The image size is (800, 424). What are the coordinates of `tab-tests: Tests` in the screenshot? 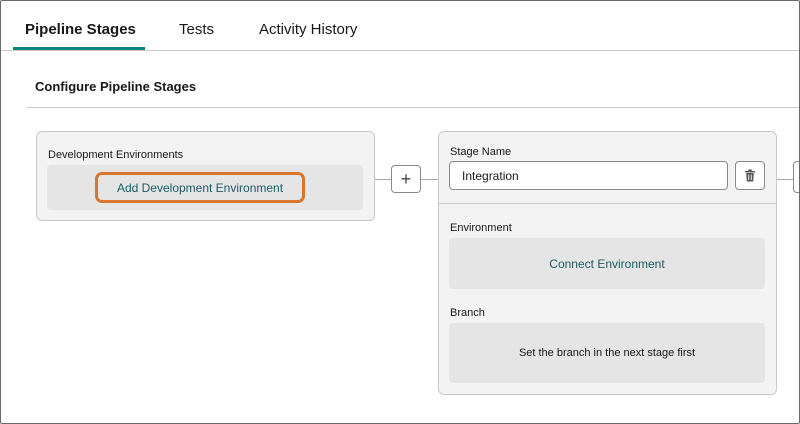 It's located at (196, 36).